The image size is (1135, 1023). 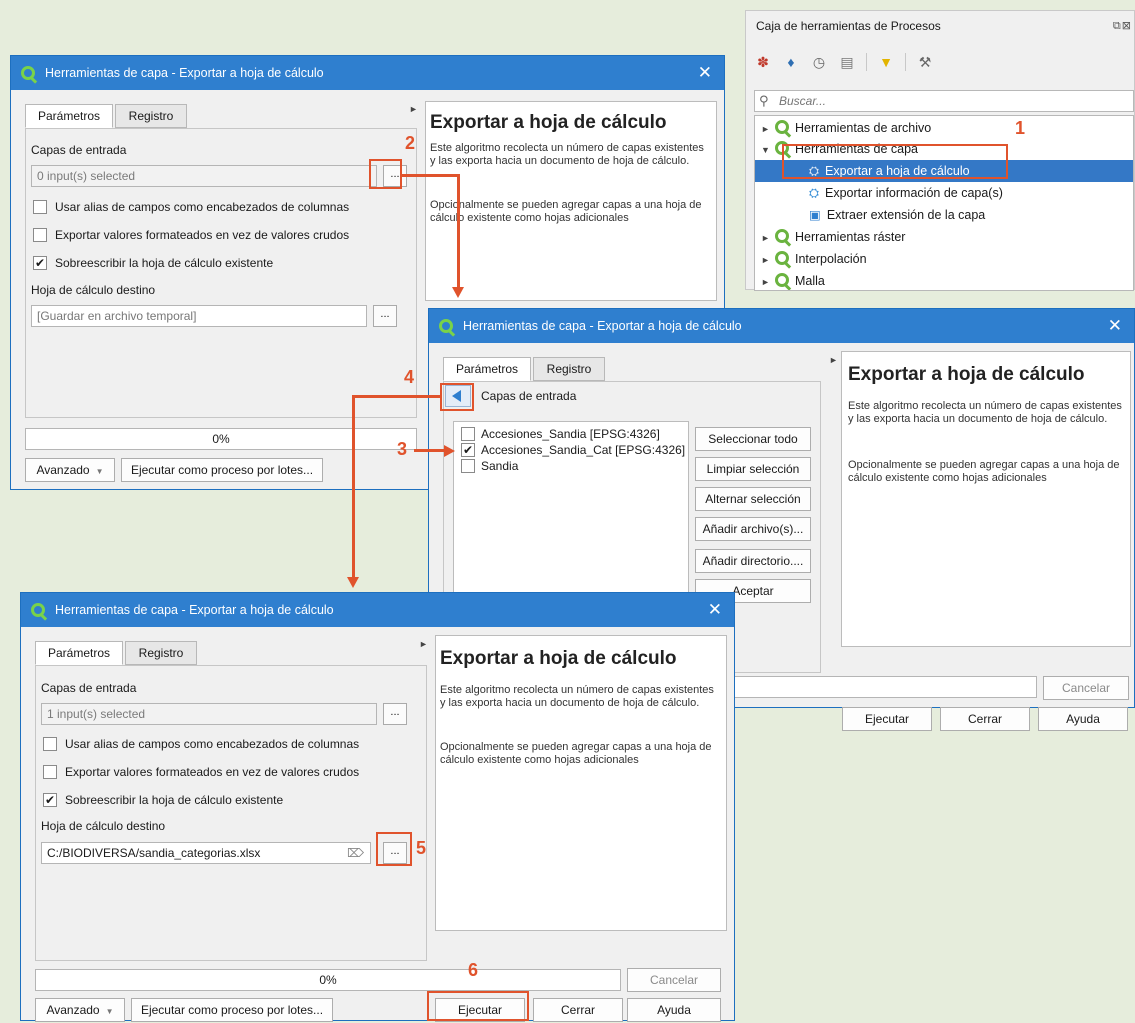 What do you see at coordinates (355, 853) in the screenshot?
I see `clear-field-icon: ⌦` at bounding box center [355, 853].